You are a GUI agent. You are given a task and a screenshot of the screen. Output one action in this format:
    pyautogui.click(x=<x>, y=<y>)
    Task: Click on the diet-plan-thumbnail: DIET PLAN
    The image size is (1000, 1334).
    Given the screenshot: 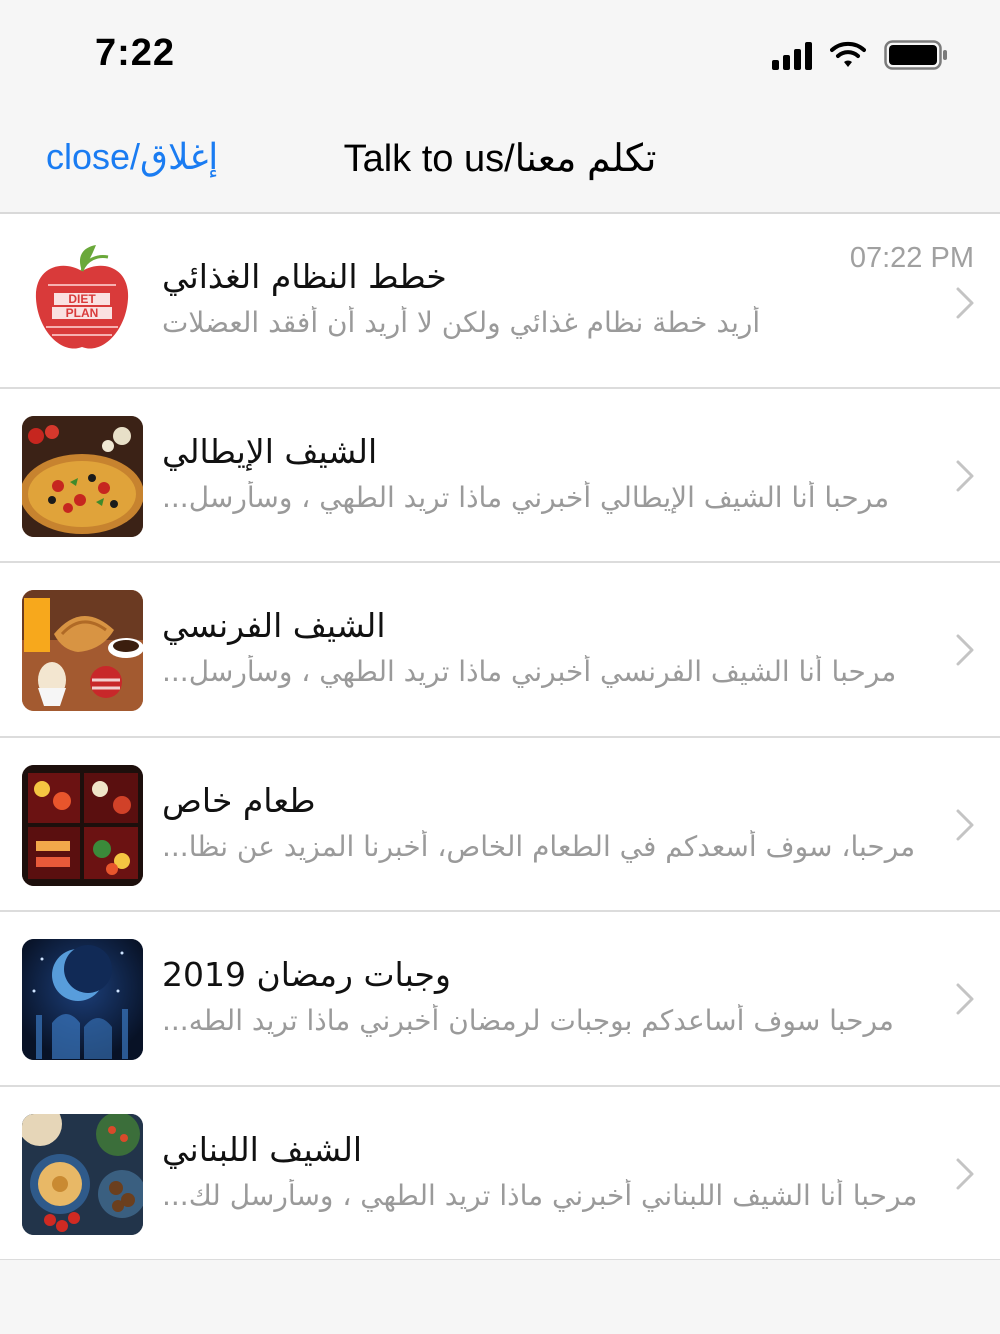 What is the action you would take?
    pyautogui.click(x=82, y=301)
    